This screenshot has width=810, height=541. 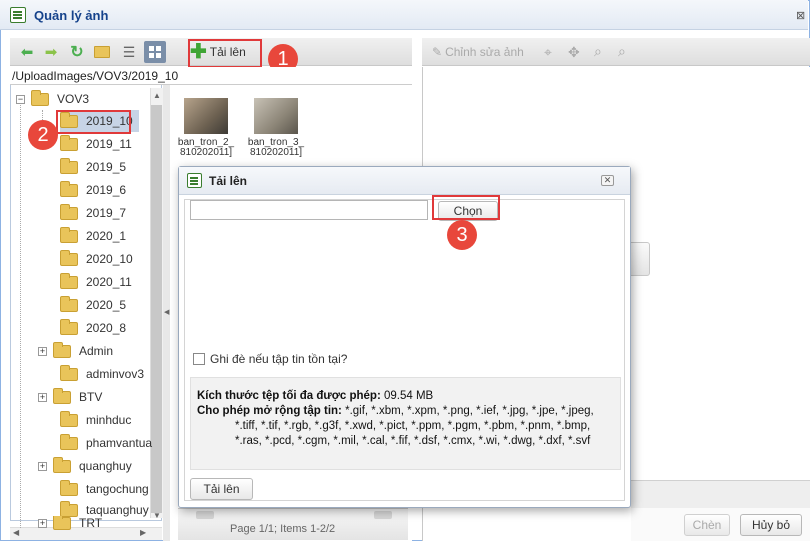 I want to click on choose-highlight-box, so click(x=466, y=207).